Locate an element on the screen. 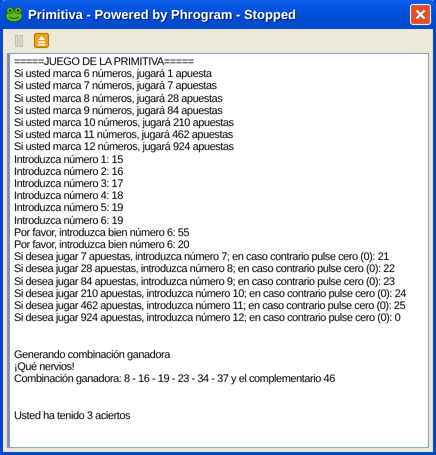 This screenshot has width=436, height=455. output-line: Por favor, introduzca bien número 6: 55 is located at coordinates (102, 232).